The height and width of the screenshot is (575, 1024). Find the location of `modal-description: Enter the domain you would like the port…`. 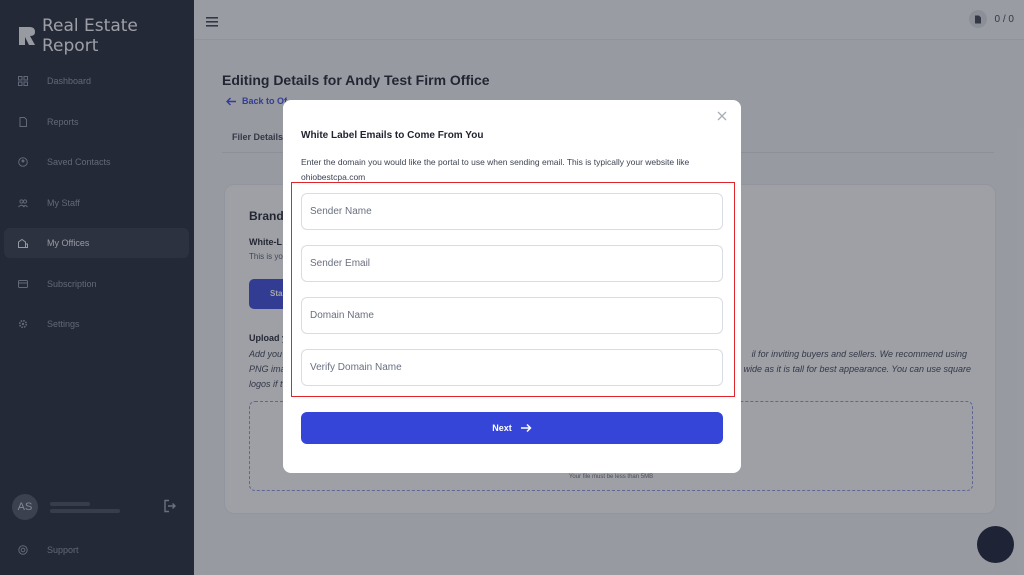

modal-description: Enter the domain you would like the port… is located at coordinates (495, 169).